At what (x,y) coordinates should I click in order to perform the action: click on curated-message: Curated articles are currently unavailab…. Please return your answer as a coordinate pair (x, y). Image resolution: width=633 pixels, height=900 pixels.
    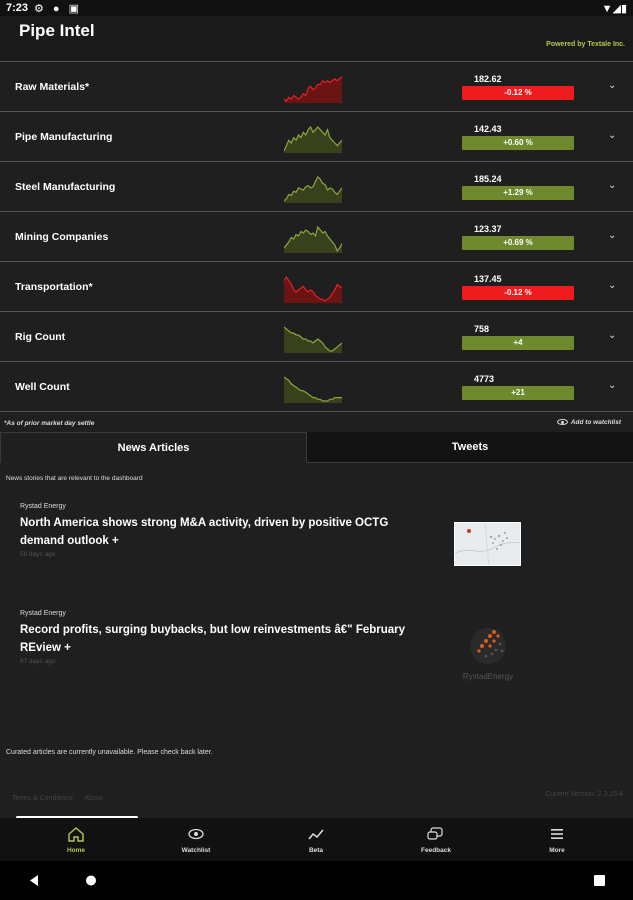
    Looking at the image, I should click on (109, 752).